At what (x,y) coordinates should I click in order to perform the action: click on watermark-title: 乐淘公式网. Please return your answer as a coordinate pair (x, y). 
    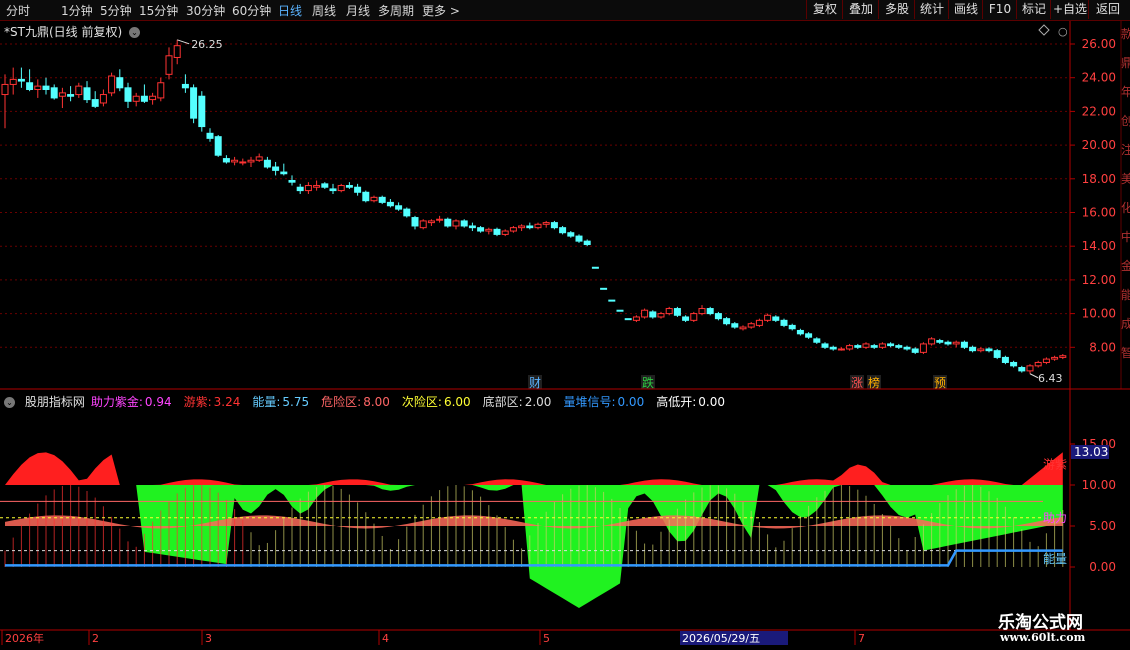
    Looking at the image, I should click on (1040, 623).